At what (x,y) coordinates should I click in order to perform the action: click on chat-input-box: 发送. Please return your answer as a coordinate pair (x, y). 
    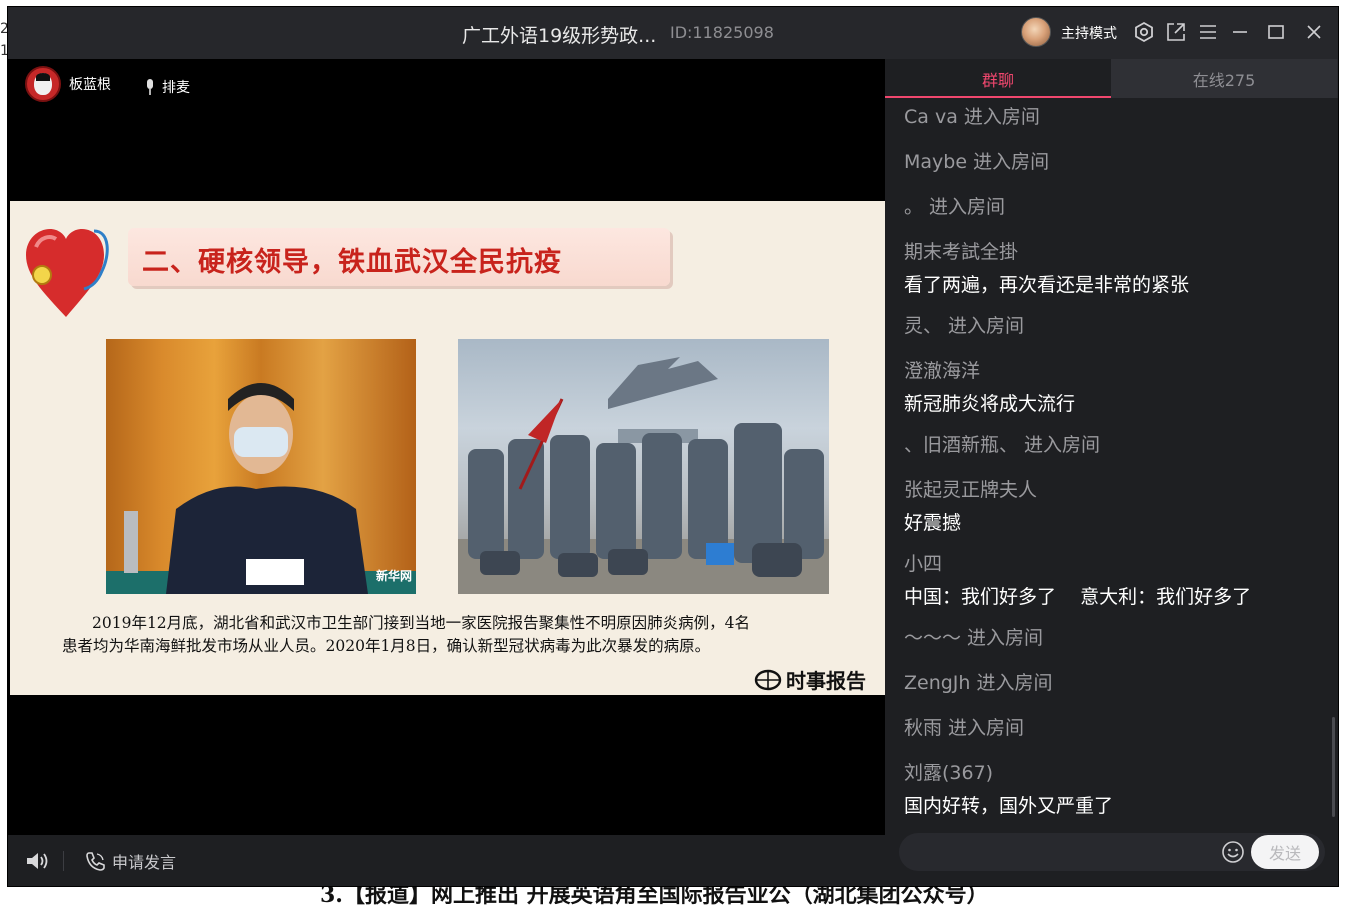
    Looking at the image, I should click on (1112, 852).